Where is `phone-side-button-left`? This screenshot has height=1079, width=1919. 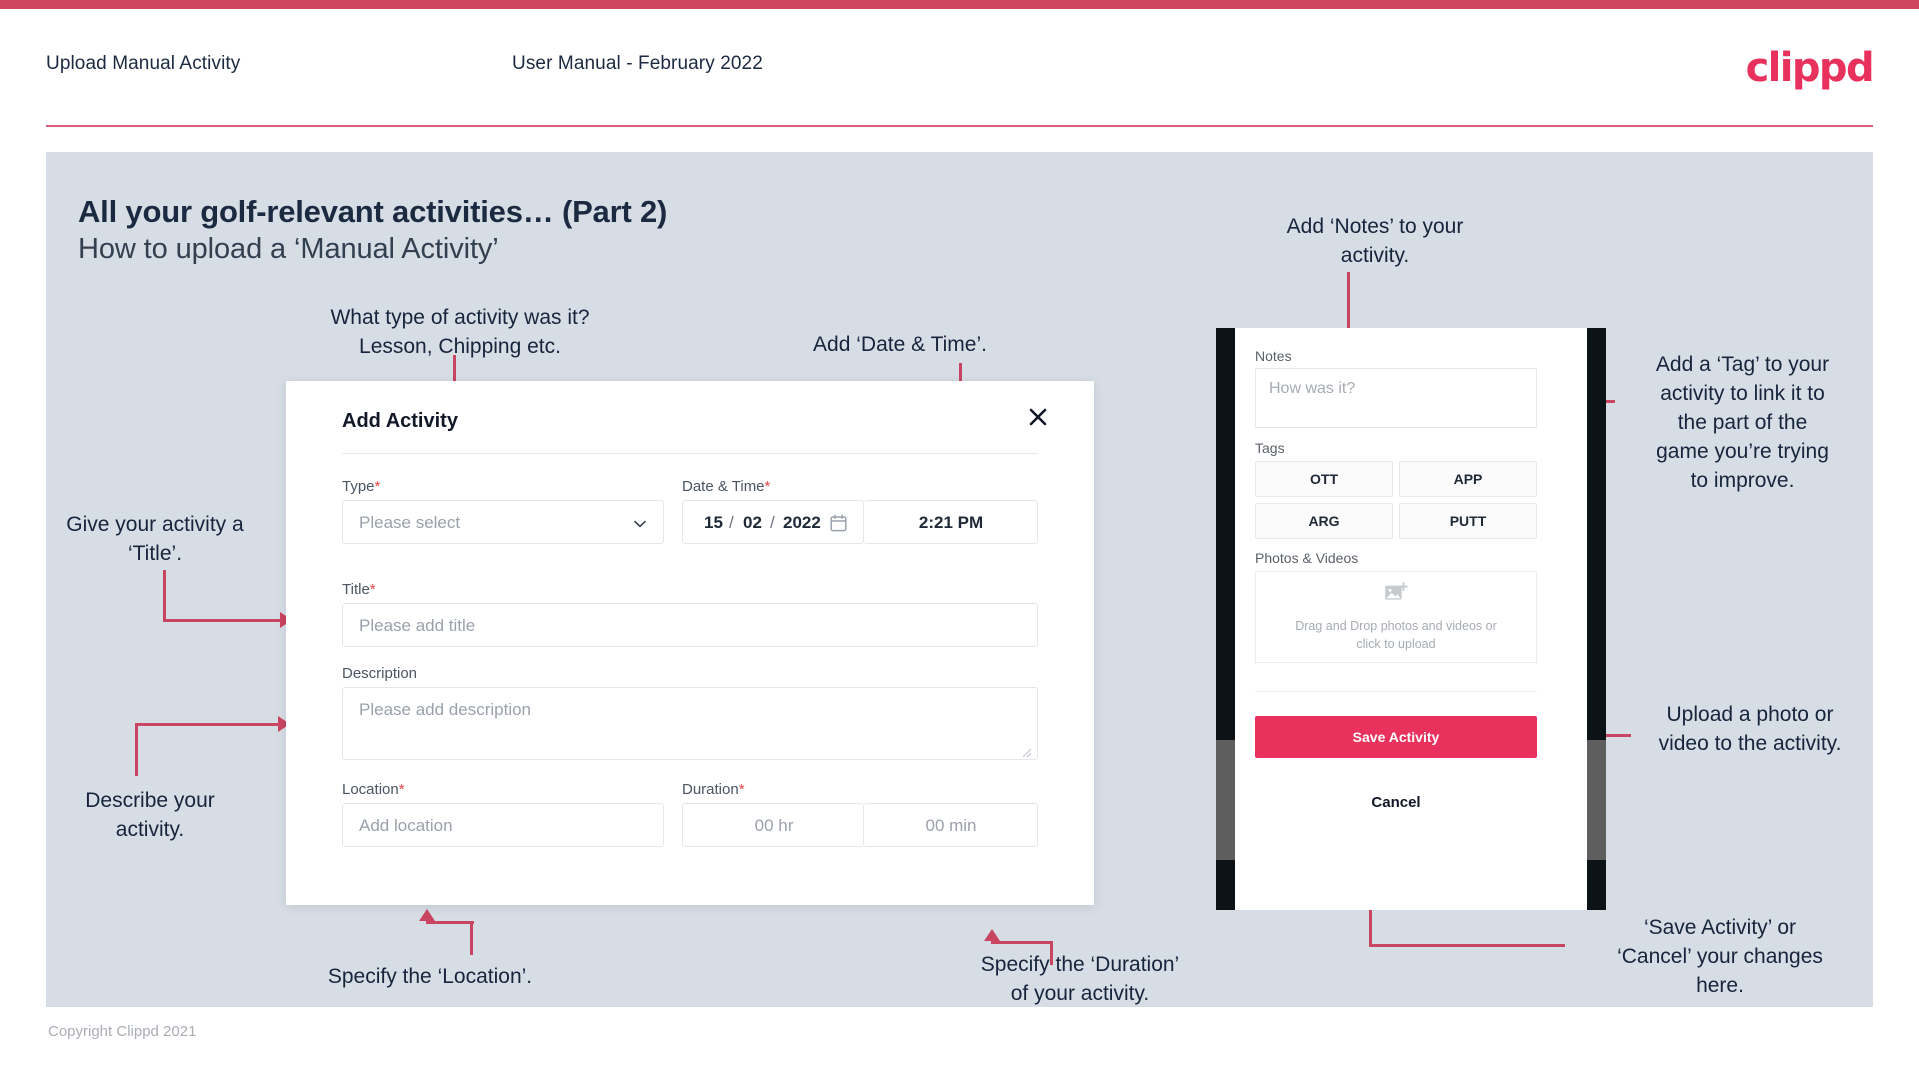 phone-side-button-left is located at coordinates (1225, 800).